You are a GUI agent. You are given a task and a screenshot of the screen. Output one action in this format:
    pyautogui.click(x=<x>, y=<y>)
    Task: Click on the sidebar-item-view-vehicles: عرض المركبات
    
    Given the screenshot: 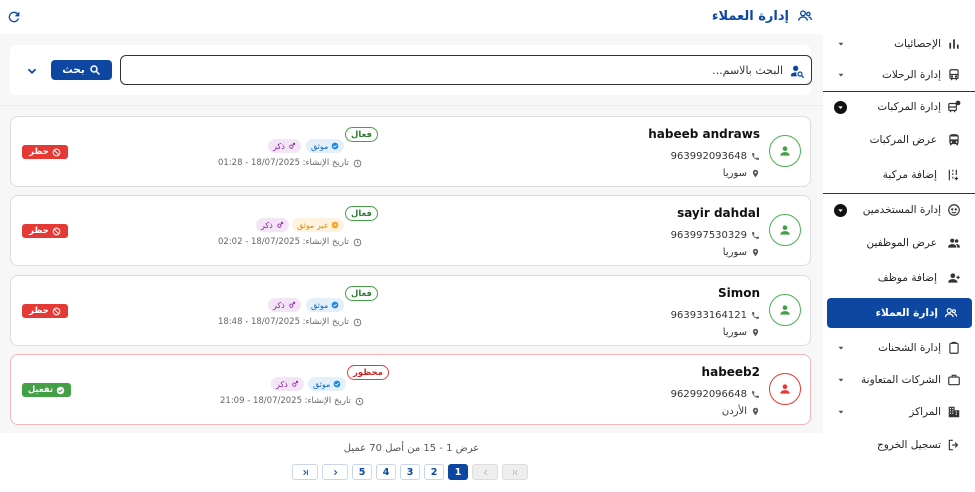 What is the action you would take?
    pyautogui.click(x=899, y=140)
    